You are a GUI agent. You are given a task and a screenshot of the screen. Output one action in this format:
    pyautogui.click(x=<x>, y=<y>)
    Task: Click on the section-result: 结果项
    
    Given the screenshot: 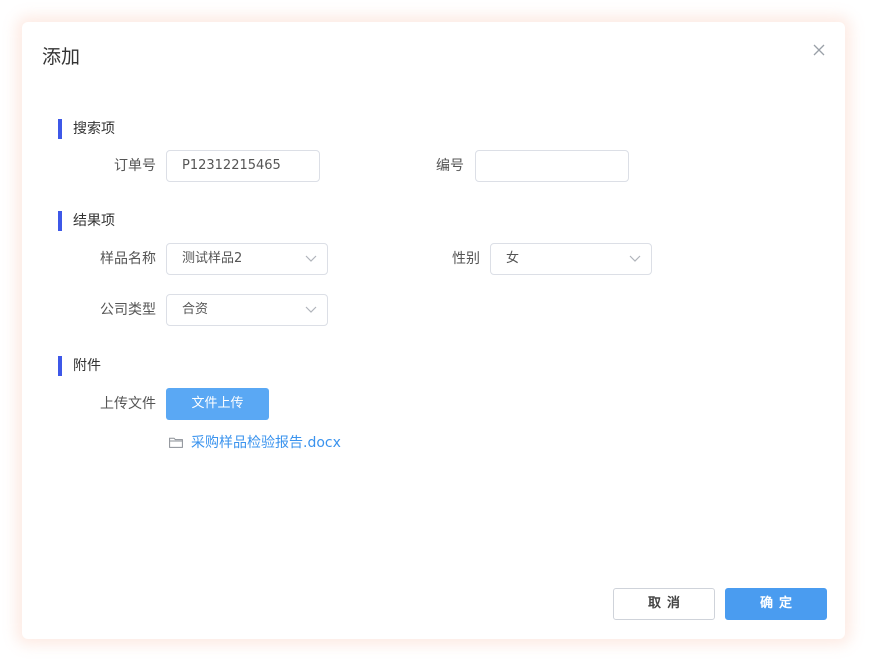 What is the action you would take?
    pyautogui.click(x=86, y=221)
    